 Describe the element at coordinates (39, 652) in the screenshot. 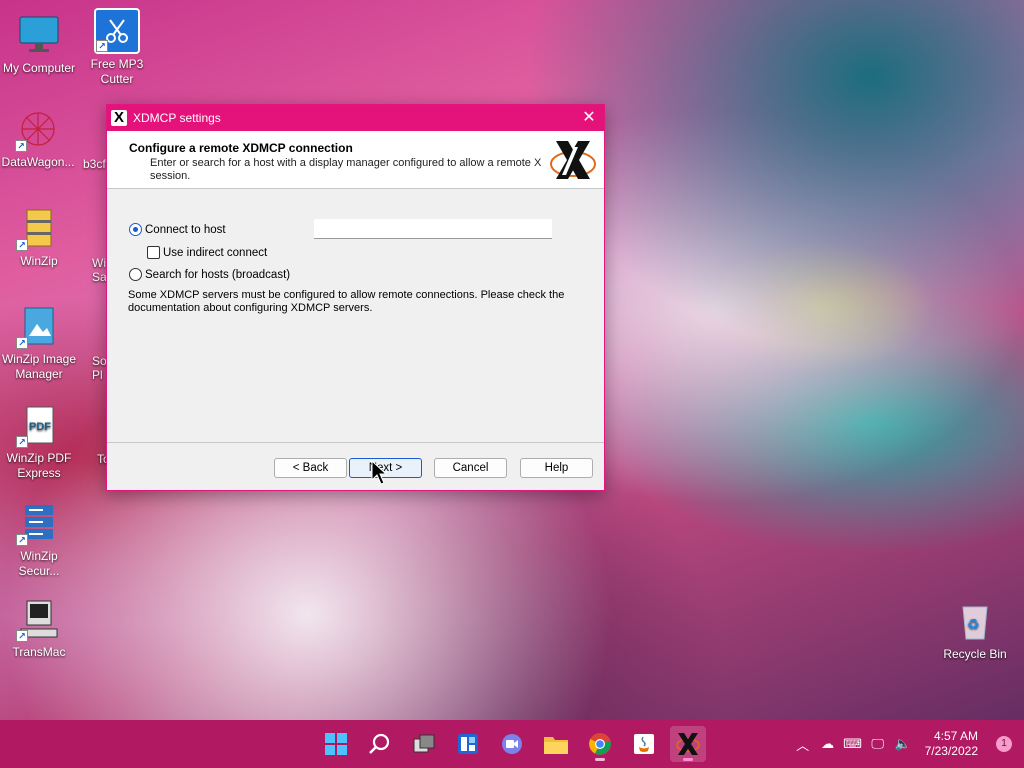

I see `desktop-icon-label: TransMac` at that location.